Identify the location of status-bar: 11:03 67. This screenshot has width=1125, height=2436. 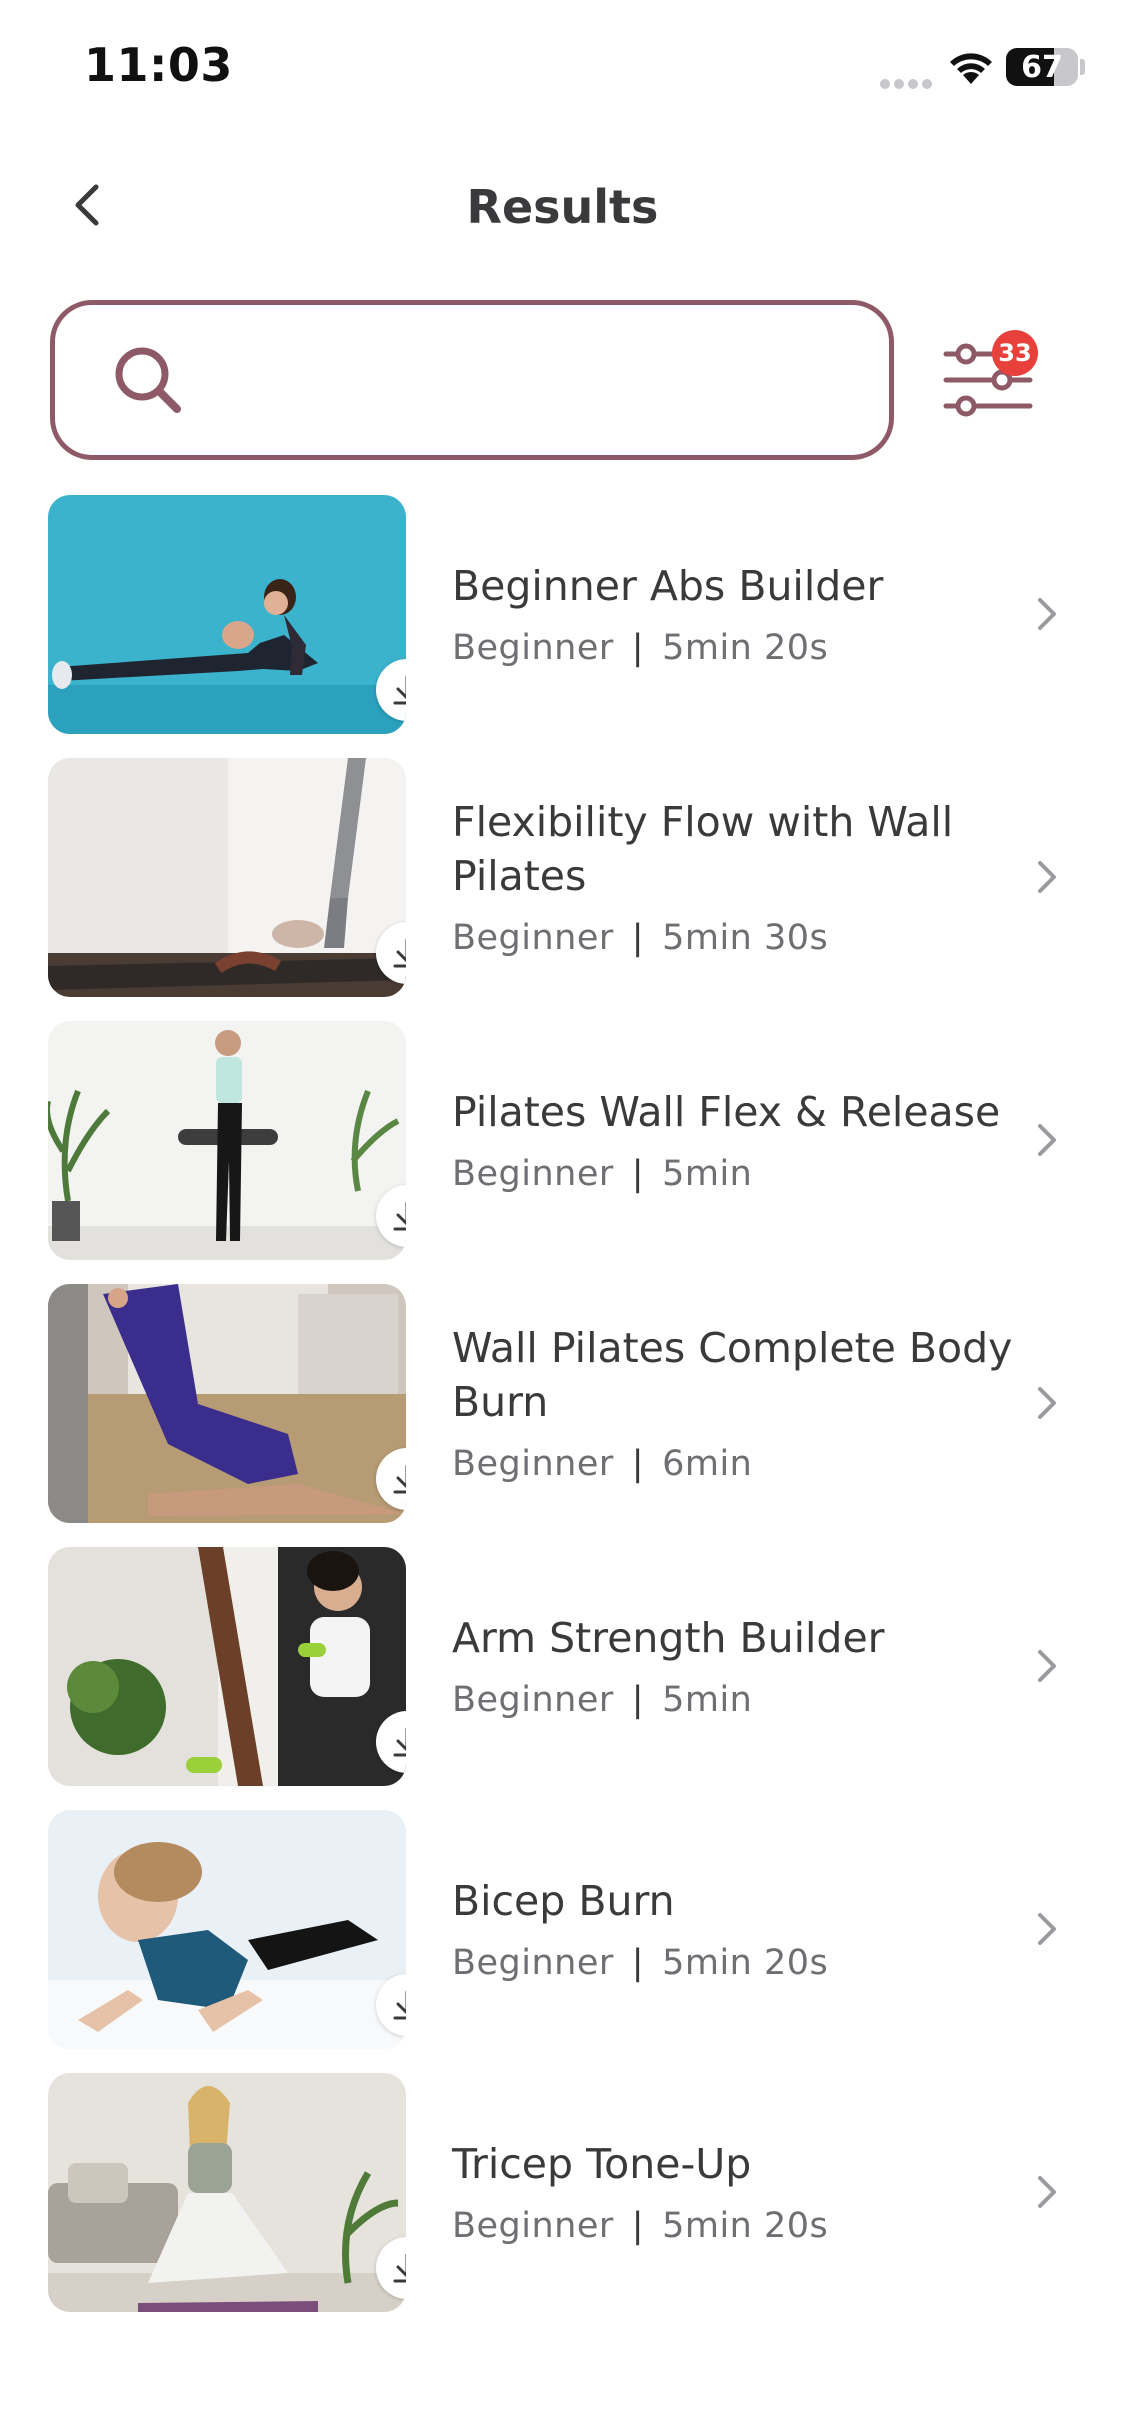
(562, 70).